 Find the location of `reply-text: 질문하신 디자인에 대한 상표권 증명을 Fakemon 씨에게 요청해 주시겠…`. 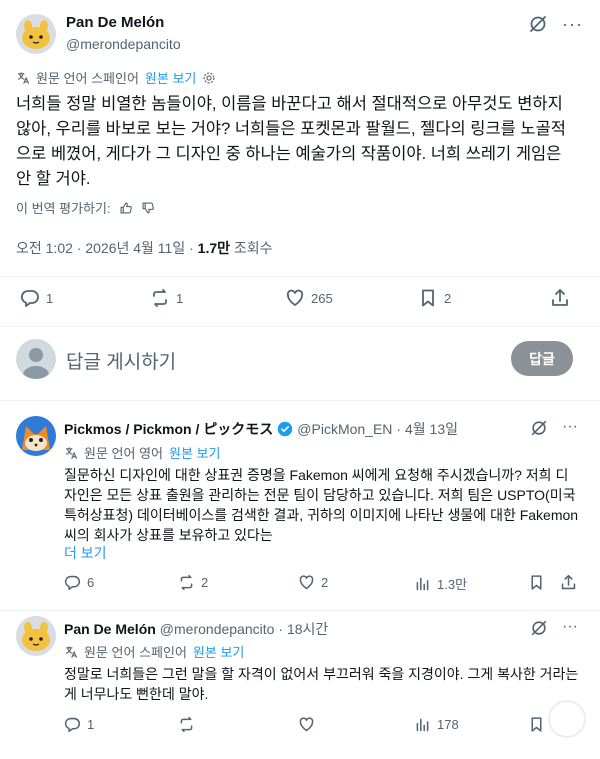

reply-text: 질문하신 디자인에 대한 상표권 증명을 Fakemon 씨에게 요청해 주시겠… is located at coordinates (321, 505).